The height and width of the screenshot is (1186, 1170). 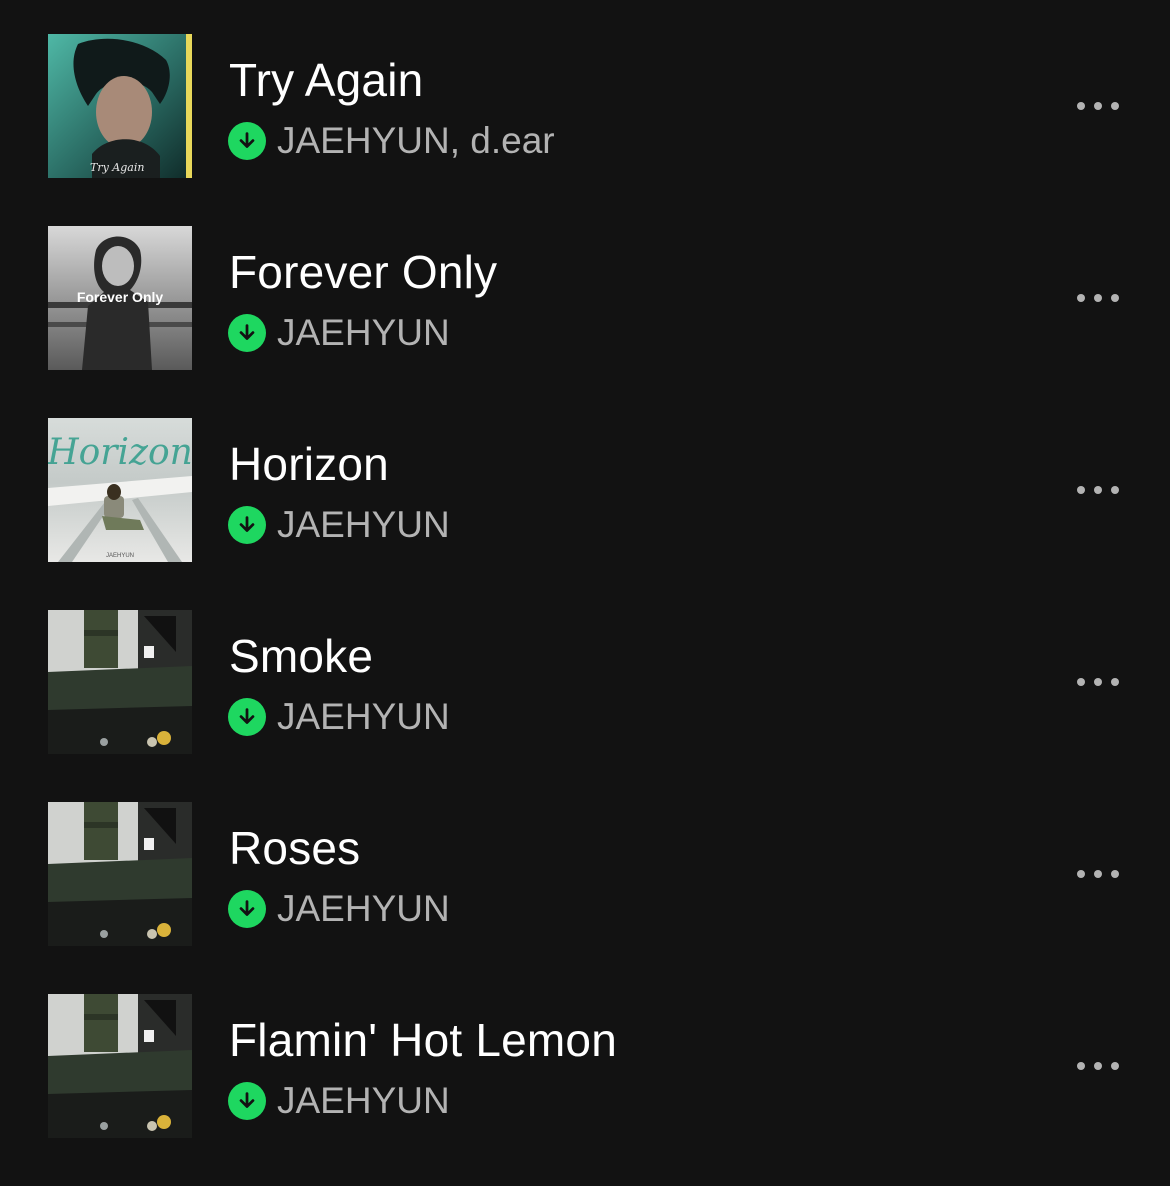 What do you see at coordinates (585, 682) in the screenshot?
I see `track-row-smoke: Smoke JAEHYUN` at bounding box center [585, 682].